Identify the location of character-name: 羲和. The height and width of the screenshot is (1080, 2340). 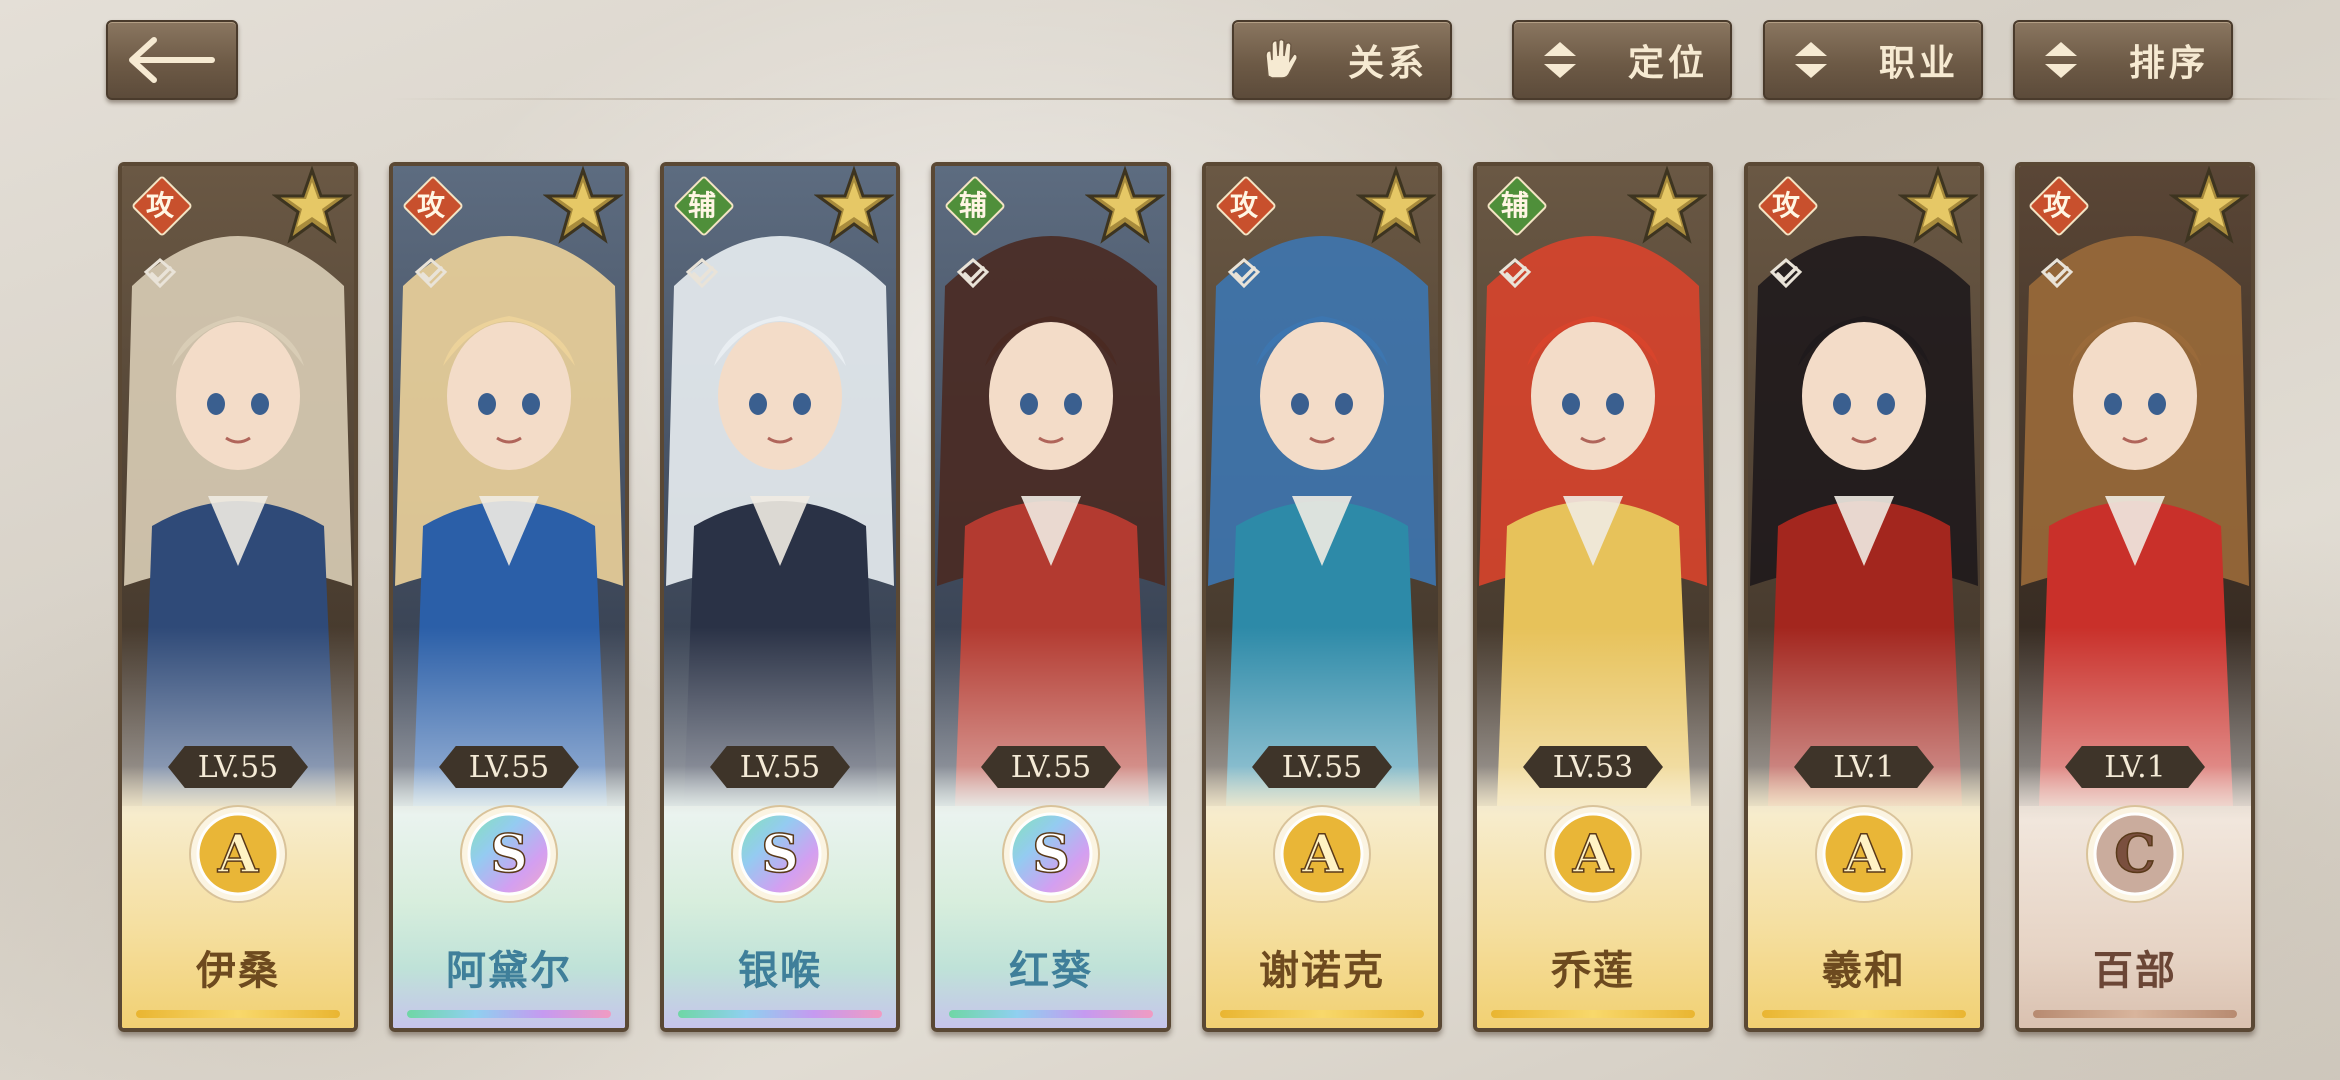
(1864, 970).